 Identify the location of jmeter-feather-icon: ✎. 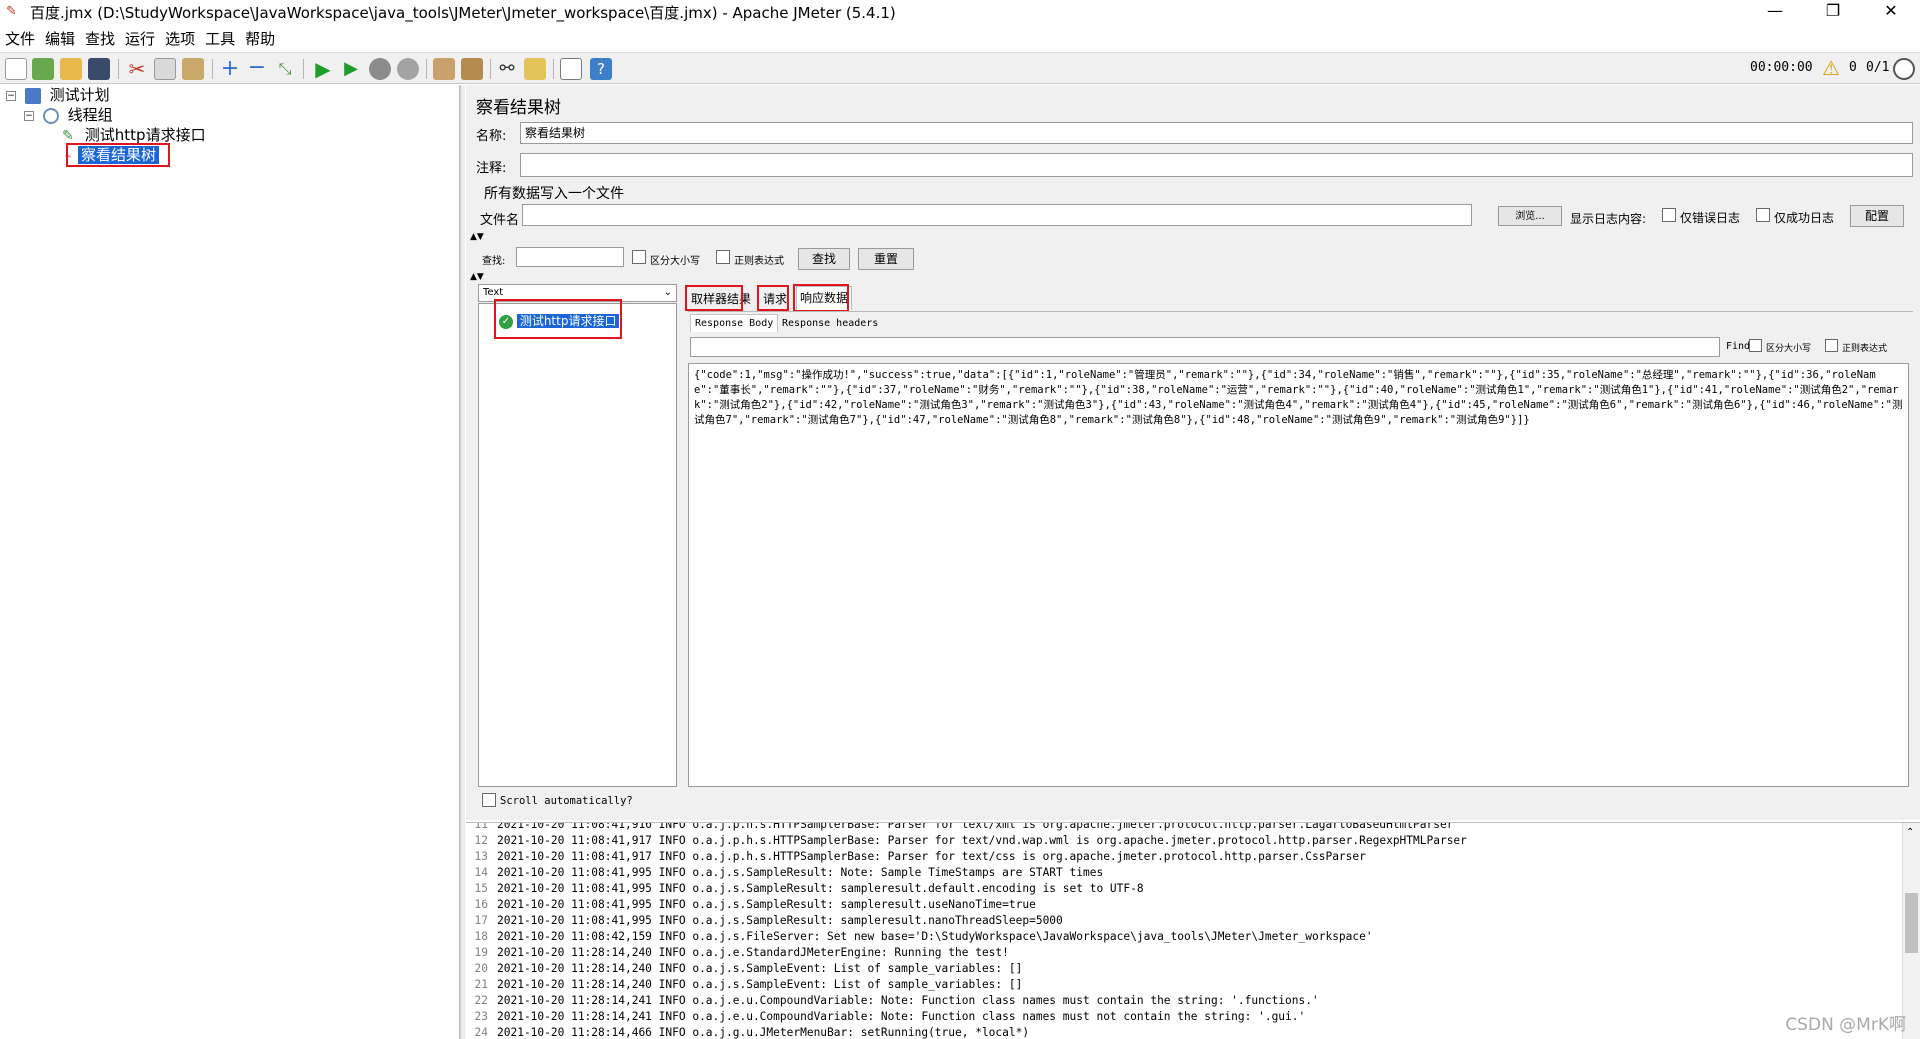
(11, 11).